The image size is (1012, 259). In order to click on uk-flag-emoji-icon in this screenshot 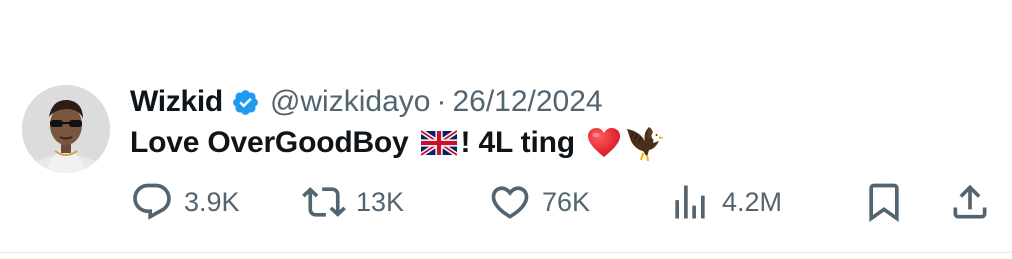, I will do `click(438, 143)`.